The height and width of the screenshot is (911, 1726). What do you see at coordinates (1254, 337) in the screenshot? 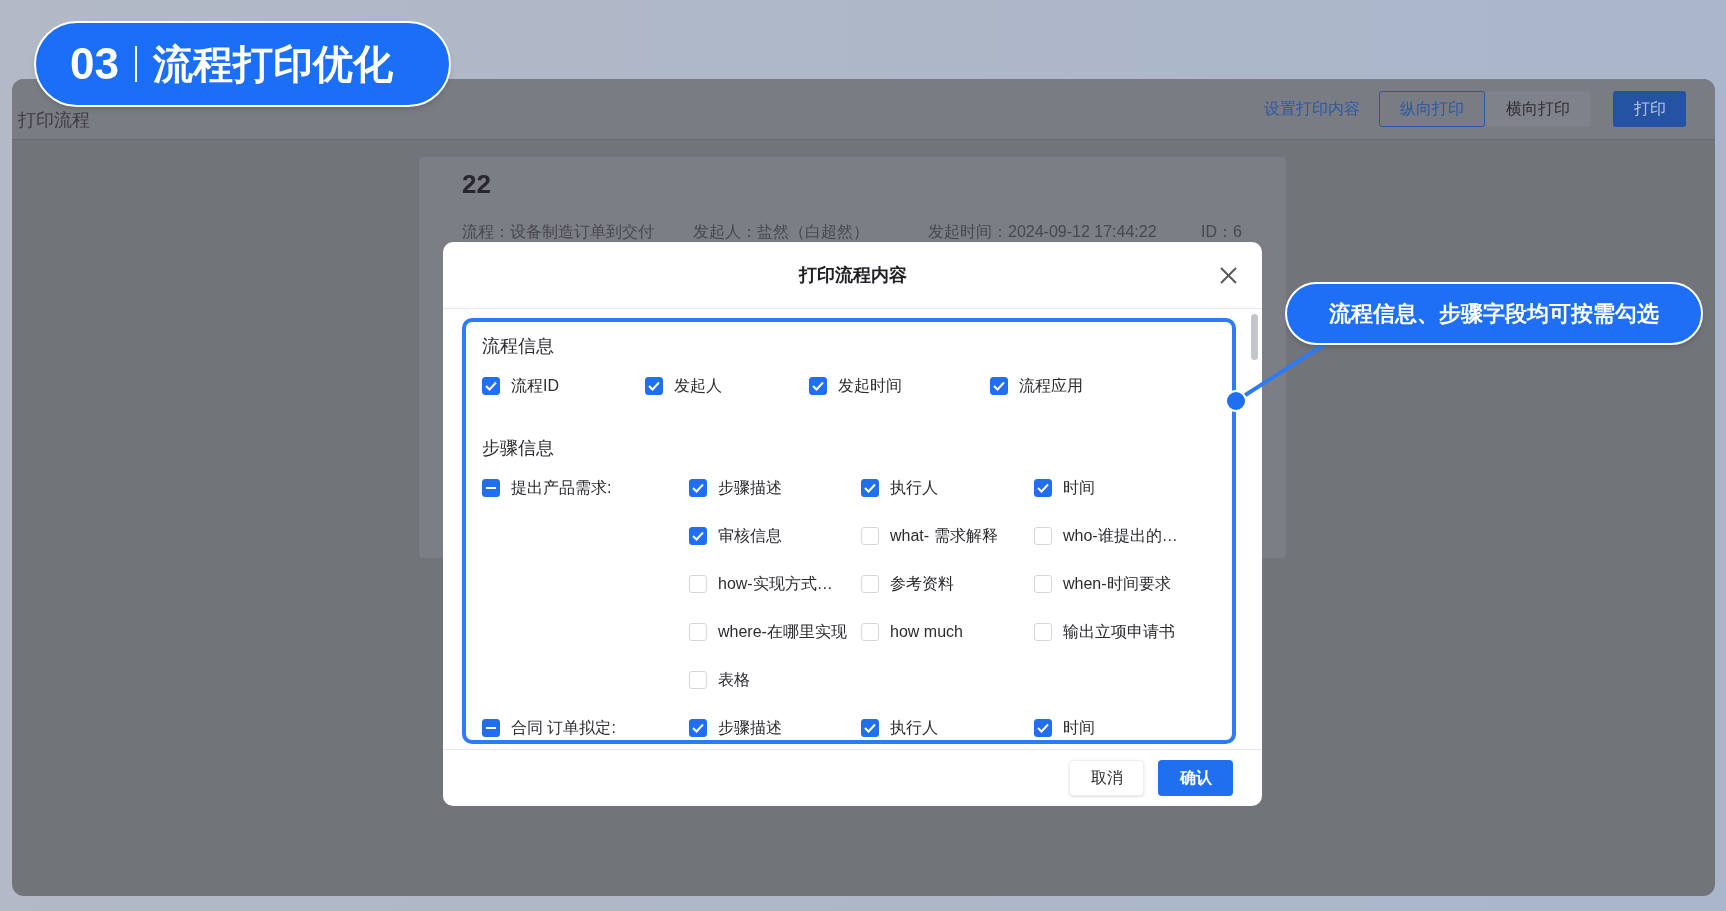
I see `scrollbar-thumb` at bounding box center [1254, 337].